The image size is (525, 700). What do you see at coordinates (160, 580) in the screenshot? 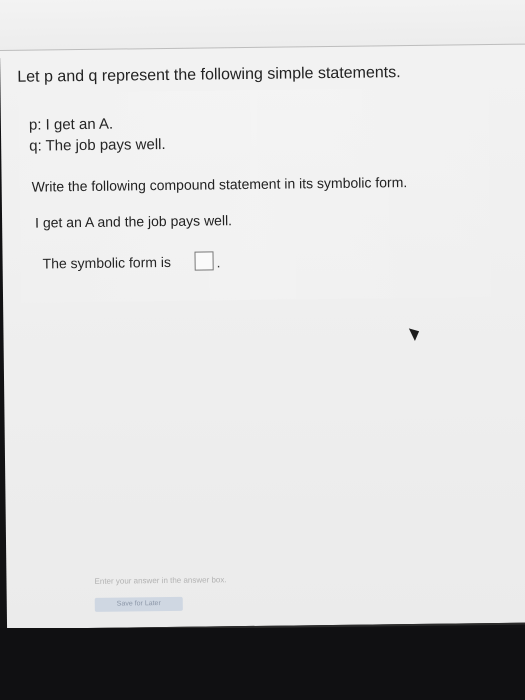
I see `help-text: Enter your answer in the answer box.` at bounding box center [160, 580].